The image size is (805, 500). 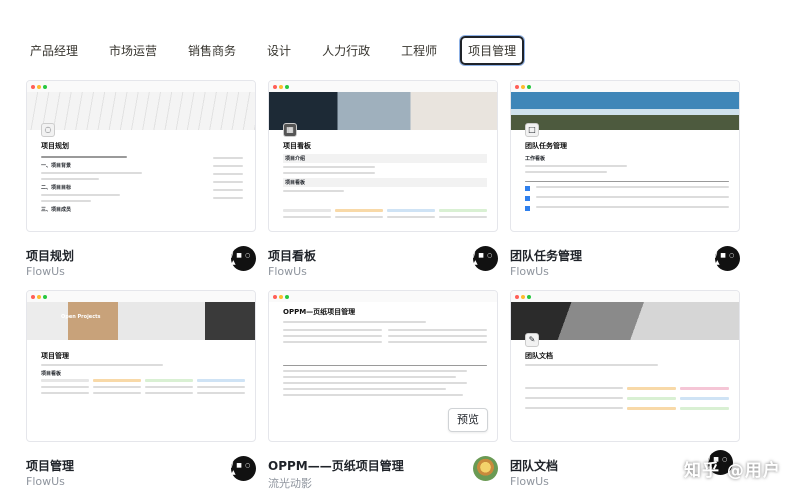 I want to click on card-title: 项目管理, so click(x=50, y=465).